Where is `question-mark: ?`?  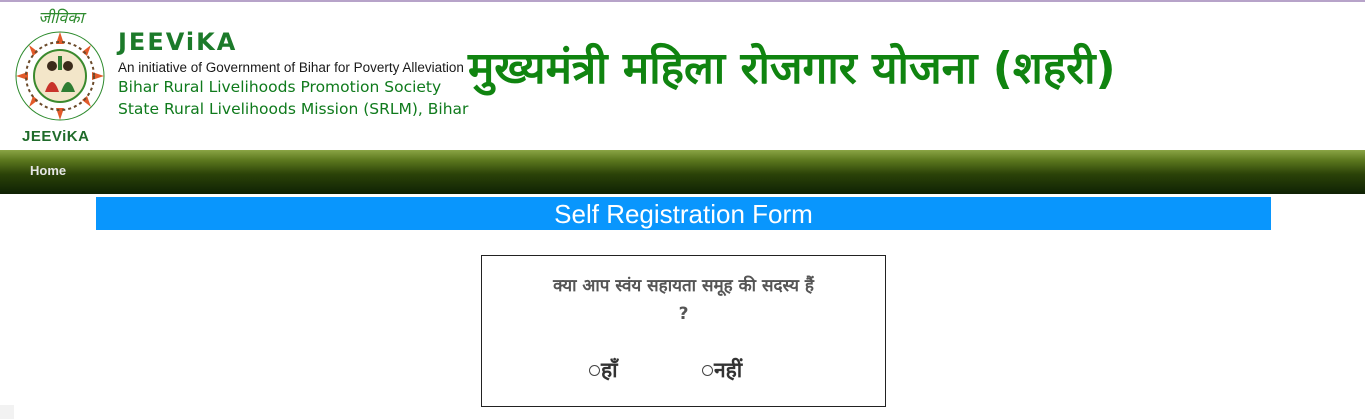 question-mark: ? is located at coordinates (683, 314).